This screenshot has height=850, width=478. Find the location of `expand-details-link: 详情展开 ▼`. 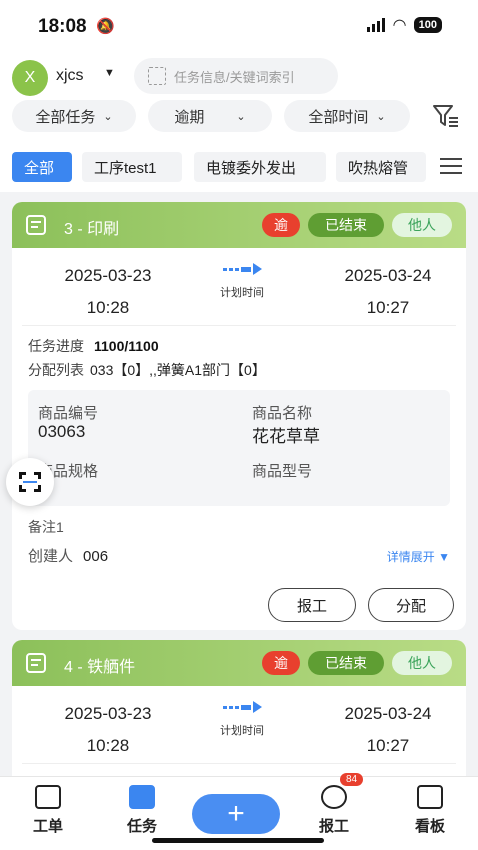

expand-details-link: 详情展开 ▼ is located at coordinates (418, 557).